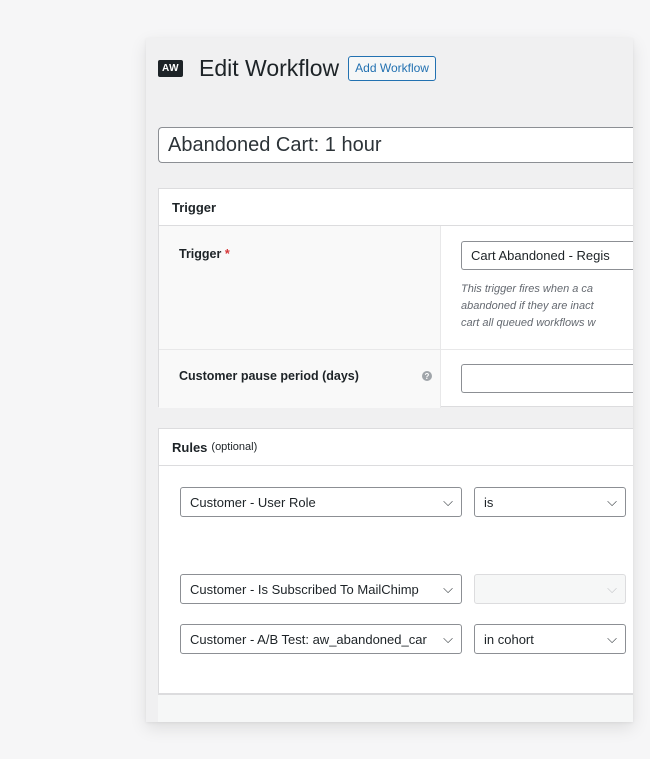  Describe the element at coordinates (489, 502) in the screenshot. I see `rule-operator-value: is` at that location.